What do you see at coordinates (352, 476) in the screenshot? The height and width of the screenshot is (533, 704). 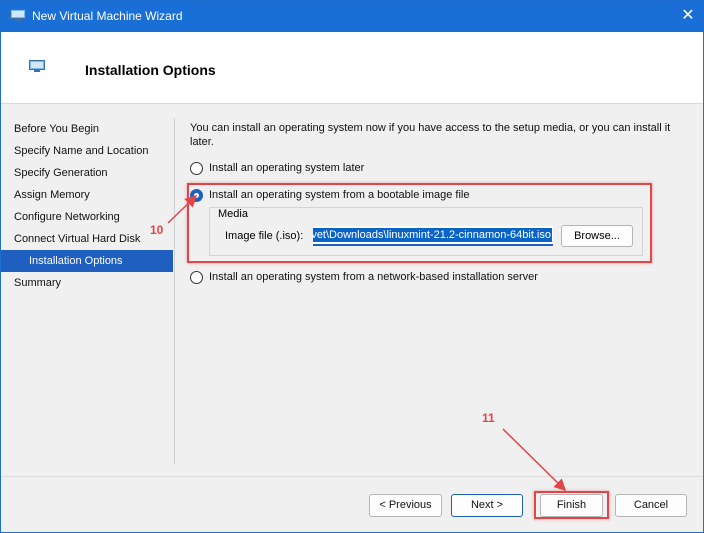 I see `footer-divider` at bounding box center [352, 476].